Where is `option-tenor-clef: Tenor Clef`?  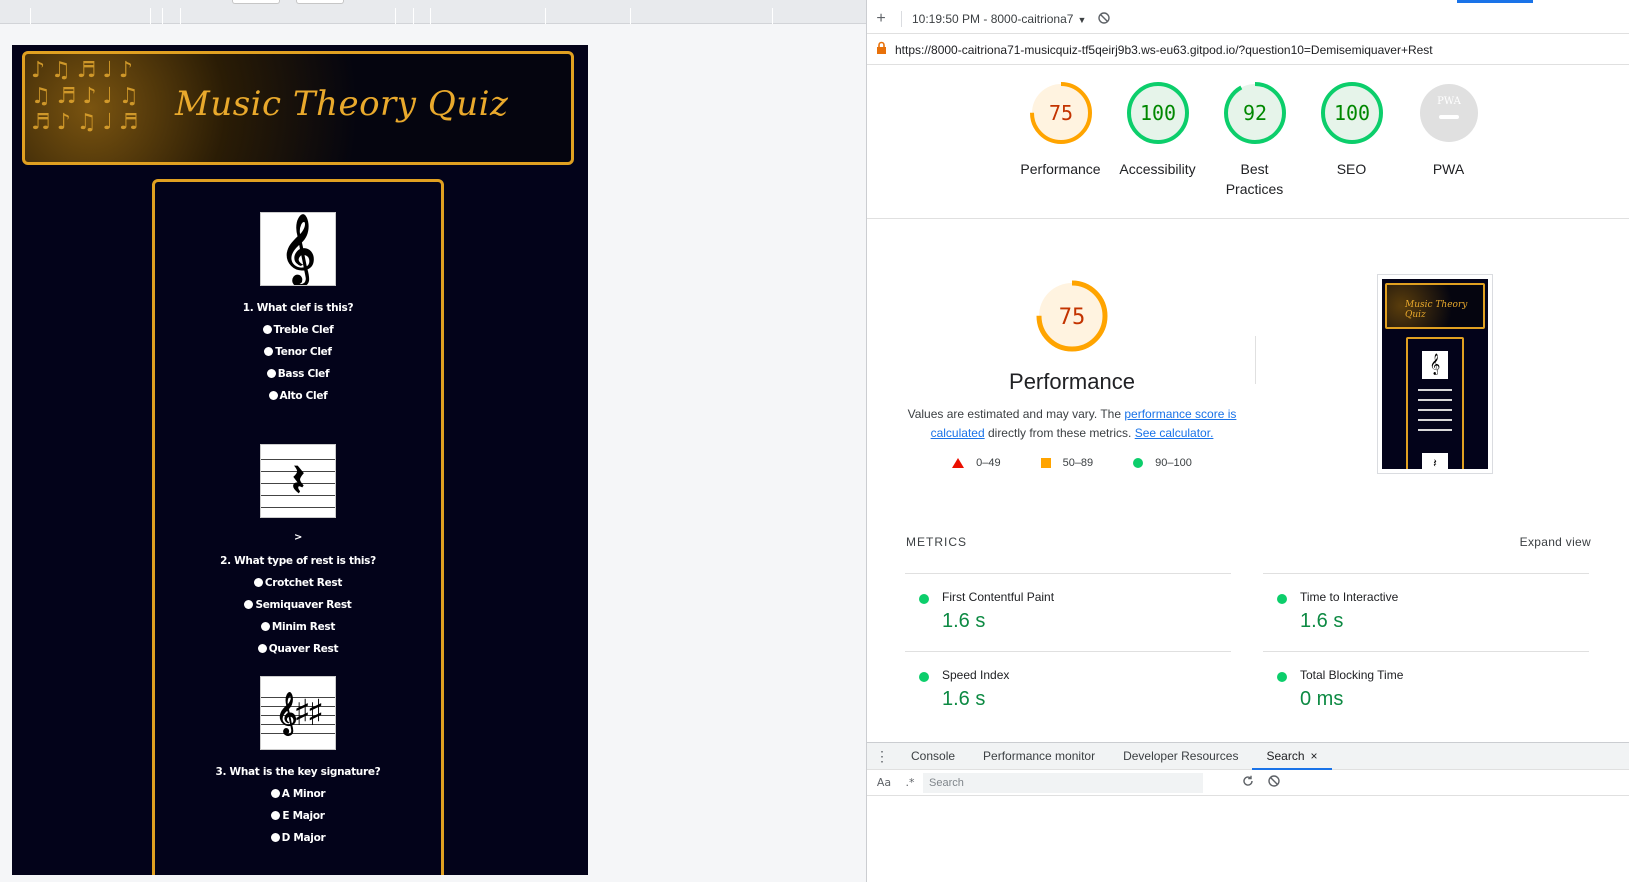 option-tenor-clef: Tenor Clef is located at coordinates (298, 352).